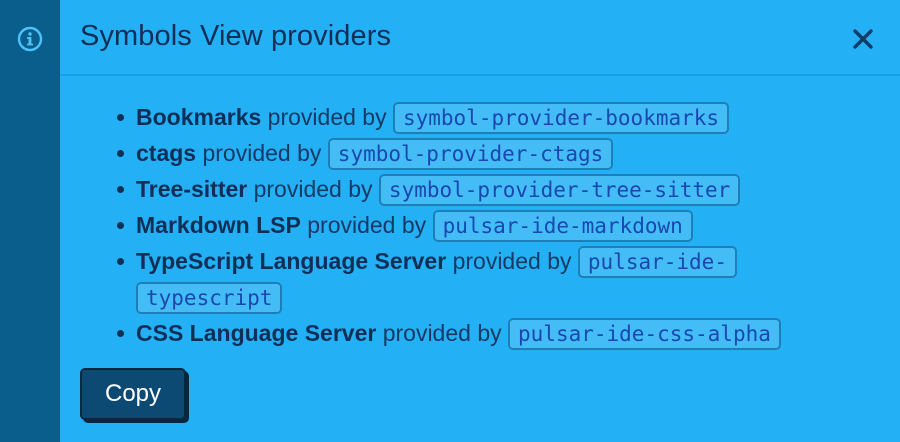  I want to click on package-name: symbol-provider-bookmarks, so click(561, 118).